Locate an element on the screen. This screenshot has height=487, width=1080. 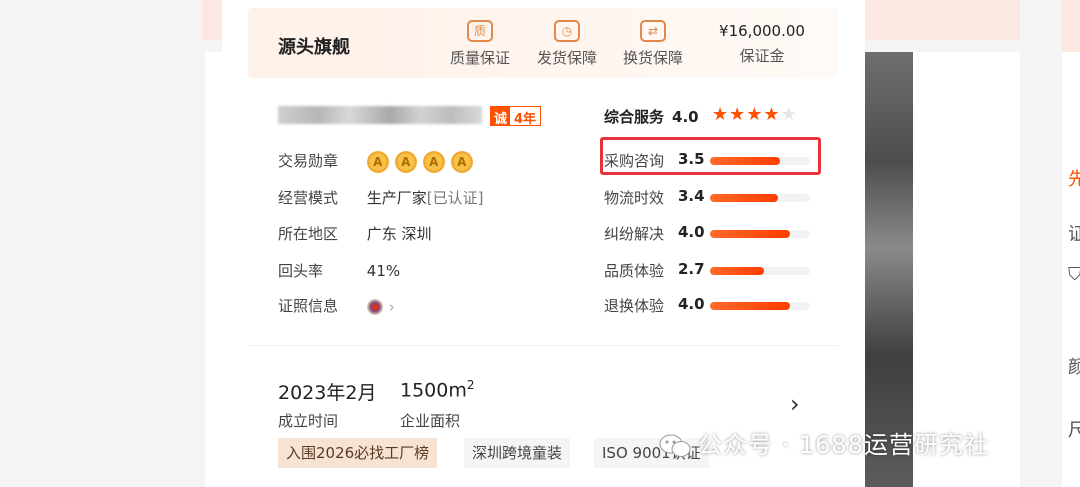
guarantee-label: 换货保障 is located at coordinates (652, 58).